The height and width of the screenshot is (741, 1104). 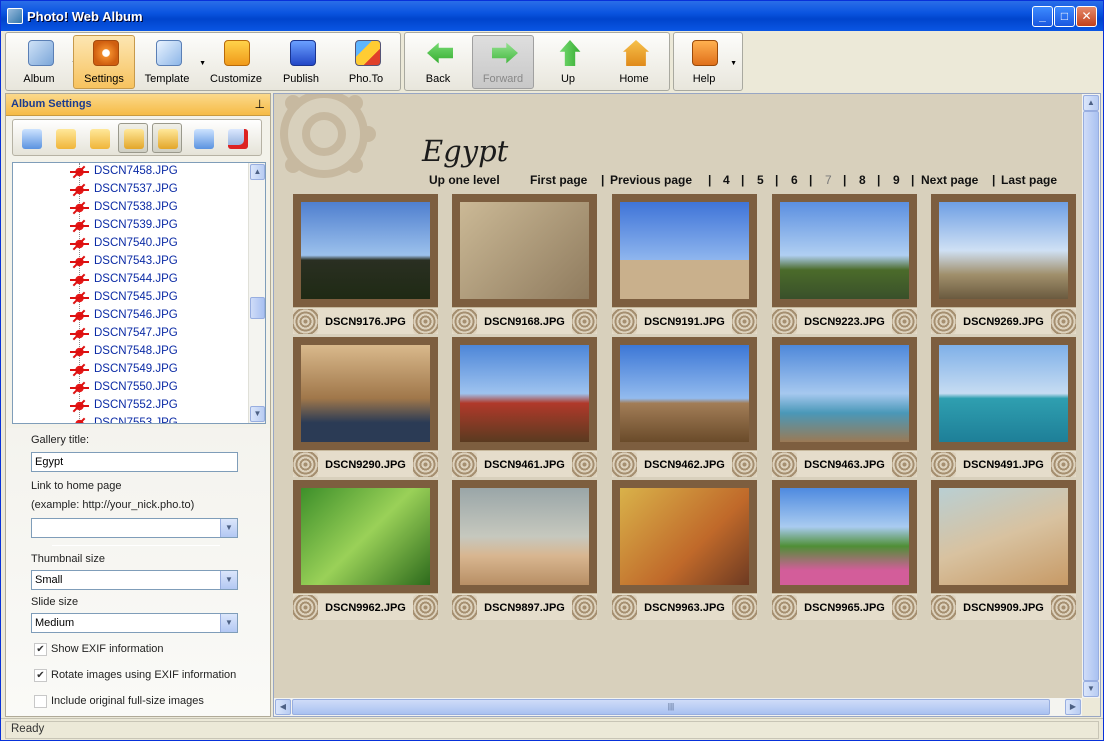 I want to click on content-horizontal-scrollbar: ◀ ||| ▶, so click(x=678, y=707).